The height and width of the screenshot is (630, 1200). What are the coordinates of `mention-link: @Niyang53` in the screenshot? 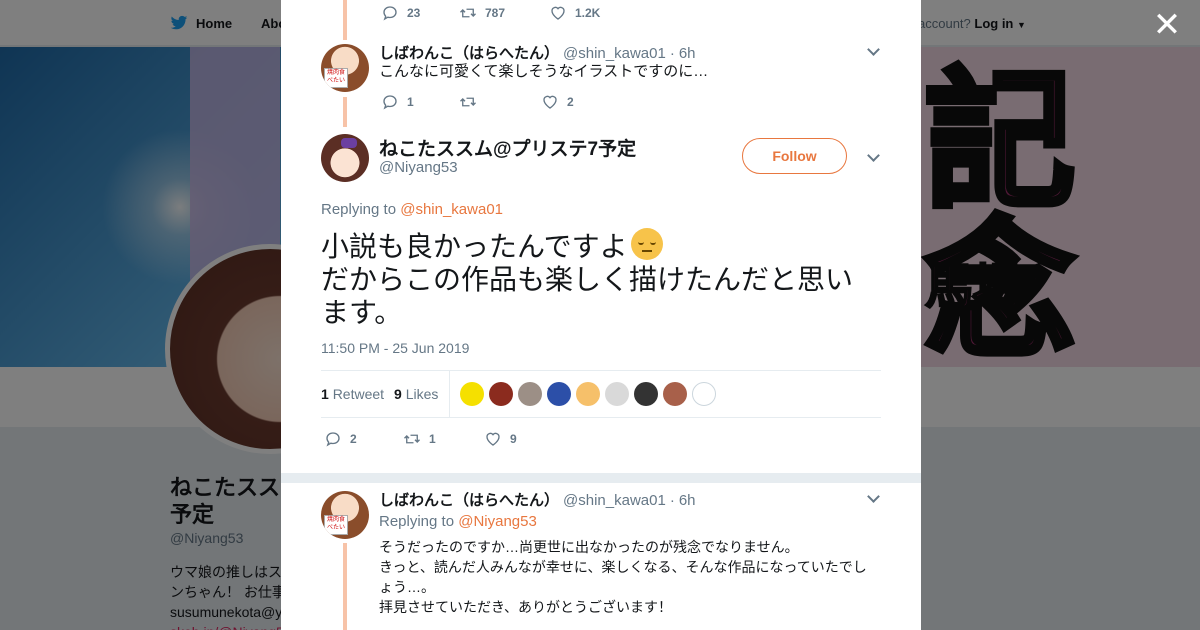 It's located at (497, 521).